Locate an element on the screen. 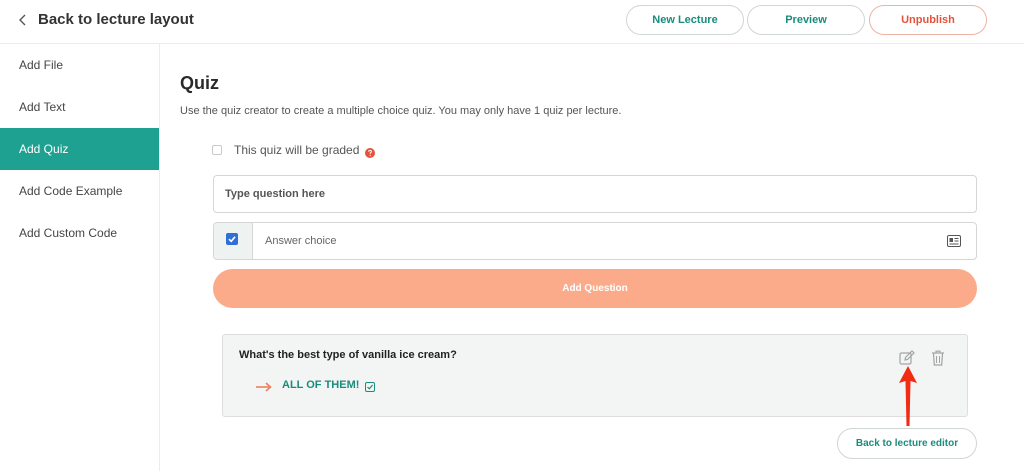  answer-correct-checkbox is located at coordinates (232, 239).